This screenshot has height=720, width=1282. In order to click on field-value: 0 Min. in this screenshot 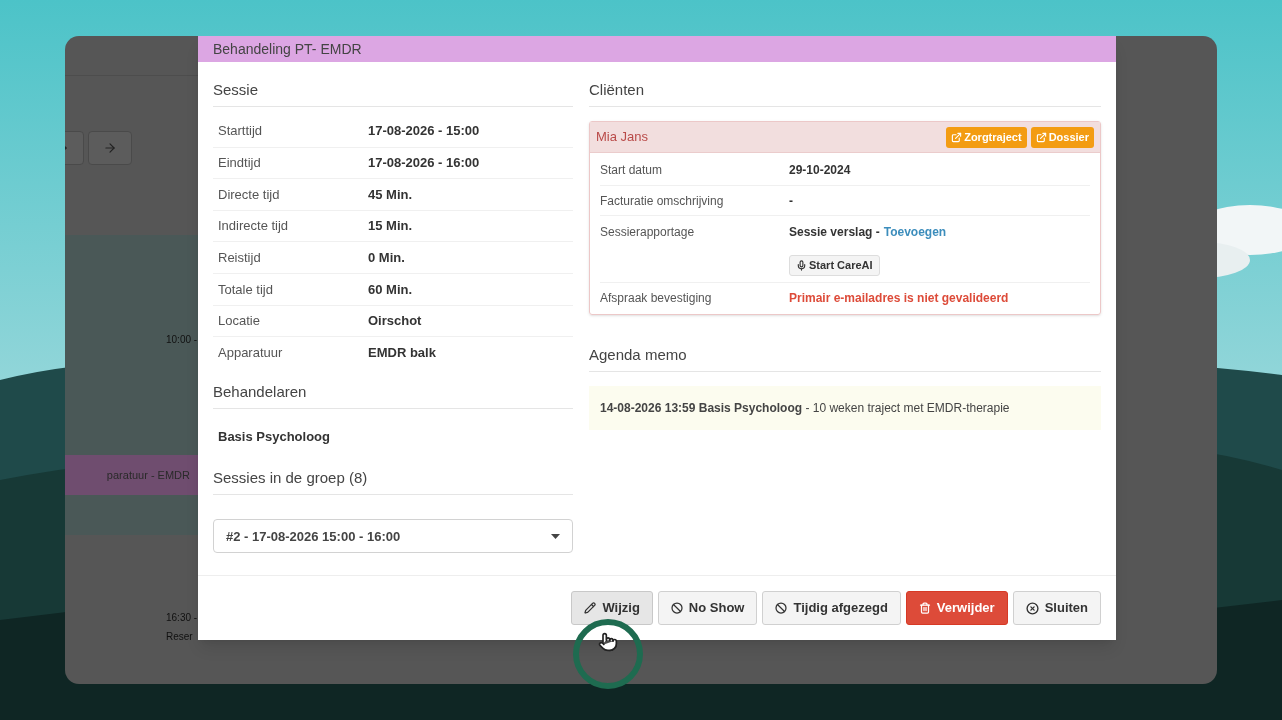, I will do `click(386, 257)`.